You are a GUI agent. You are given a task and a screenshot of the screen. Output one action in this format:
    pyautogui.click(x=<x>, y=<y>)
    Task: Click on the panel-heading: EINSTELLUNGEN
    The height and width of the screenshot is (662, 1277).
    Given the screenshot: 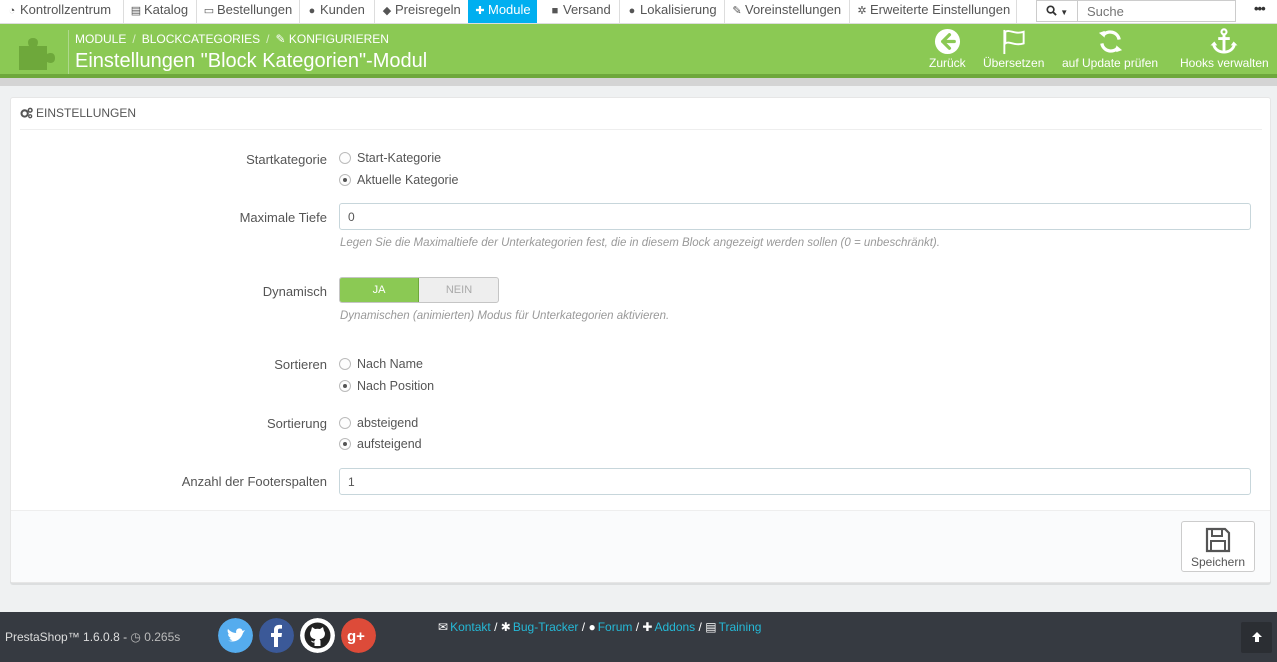 What is the action you would take?
    pyautogui.click(x=78, y=113)
    